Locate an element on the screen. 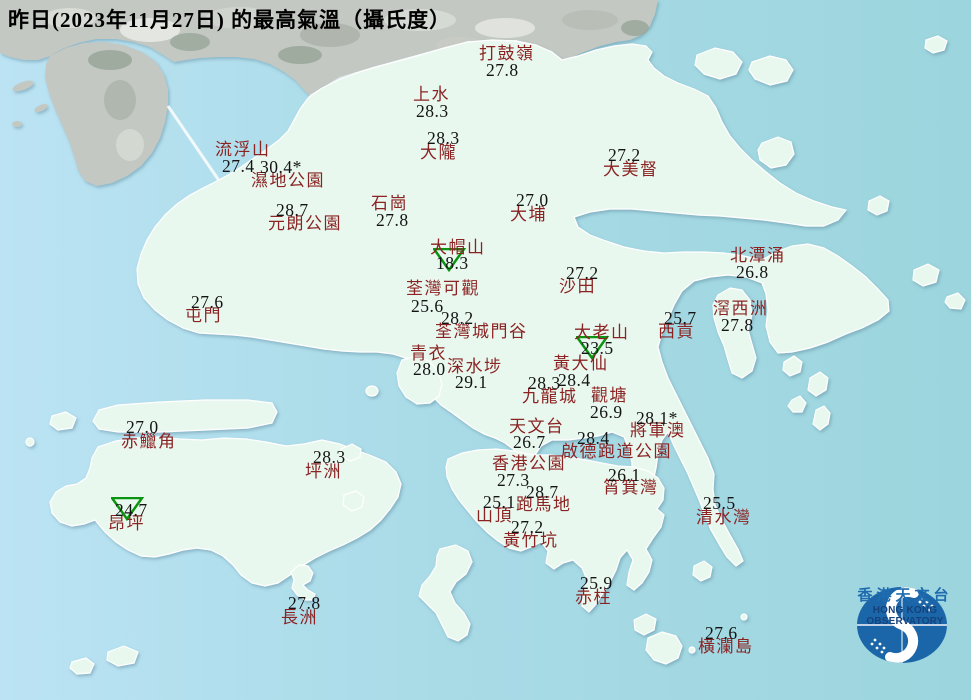 This screenshot has width=971, height=700. station-value: 25.6 is located at coordinates (427, 306).